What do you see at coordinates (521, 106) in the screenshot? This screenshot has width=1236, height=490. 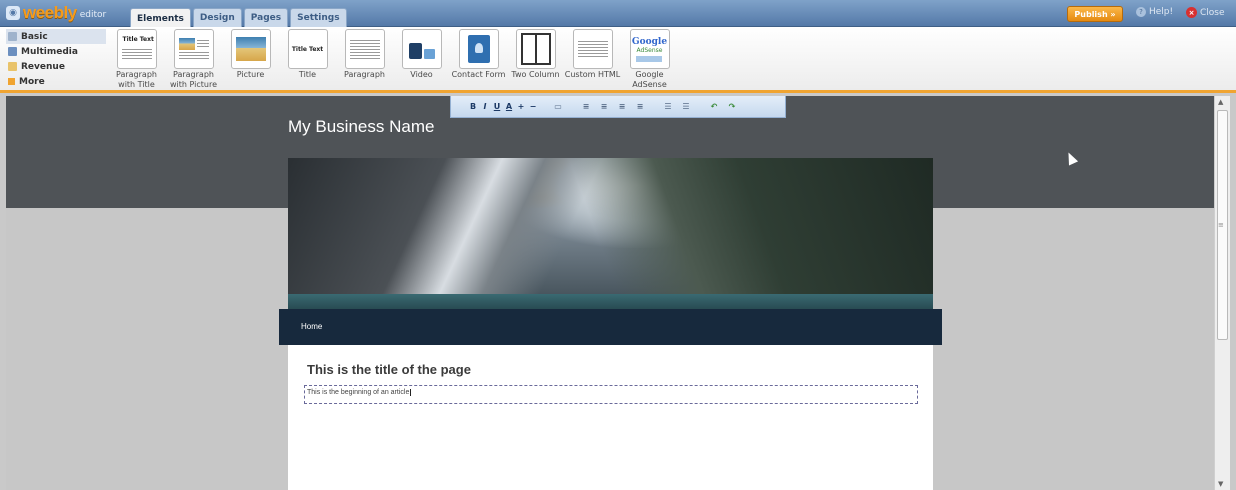 I see `increase-font-button: +` at bounding box center [521, 106].